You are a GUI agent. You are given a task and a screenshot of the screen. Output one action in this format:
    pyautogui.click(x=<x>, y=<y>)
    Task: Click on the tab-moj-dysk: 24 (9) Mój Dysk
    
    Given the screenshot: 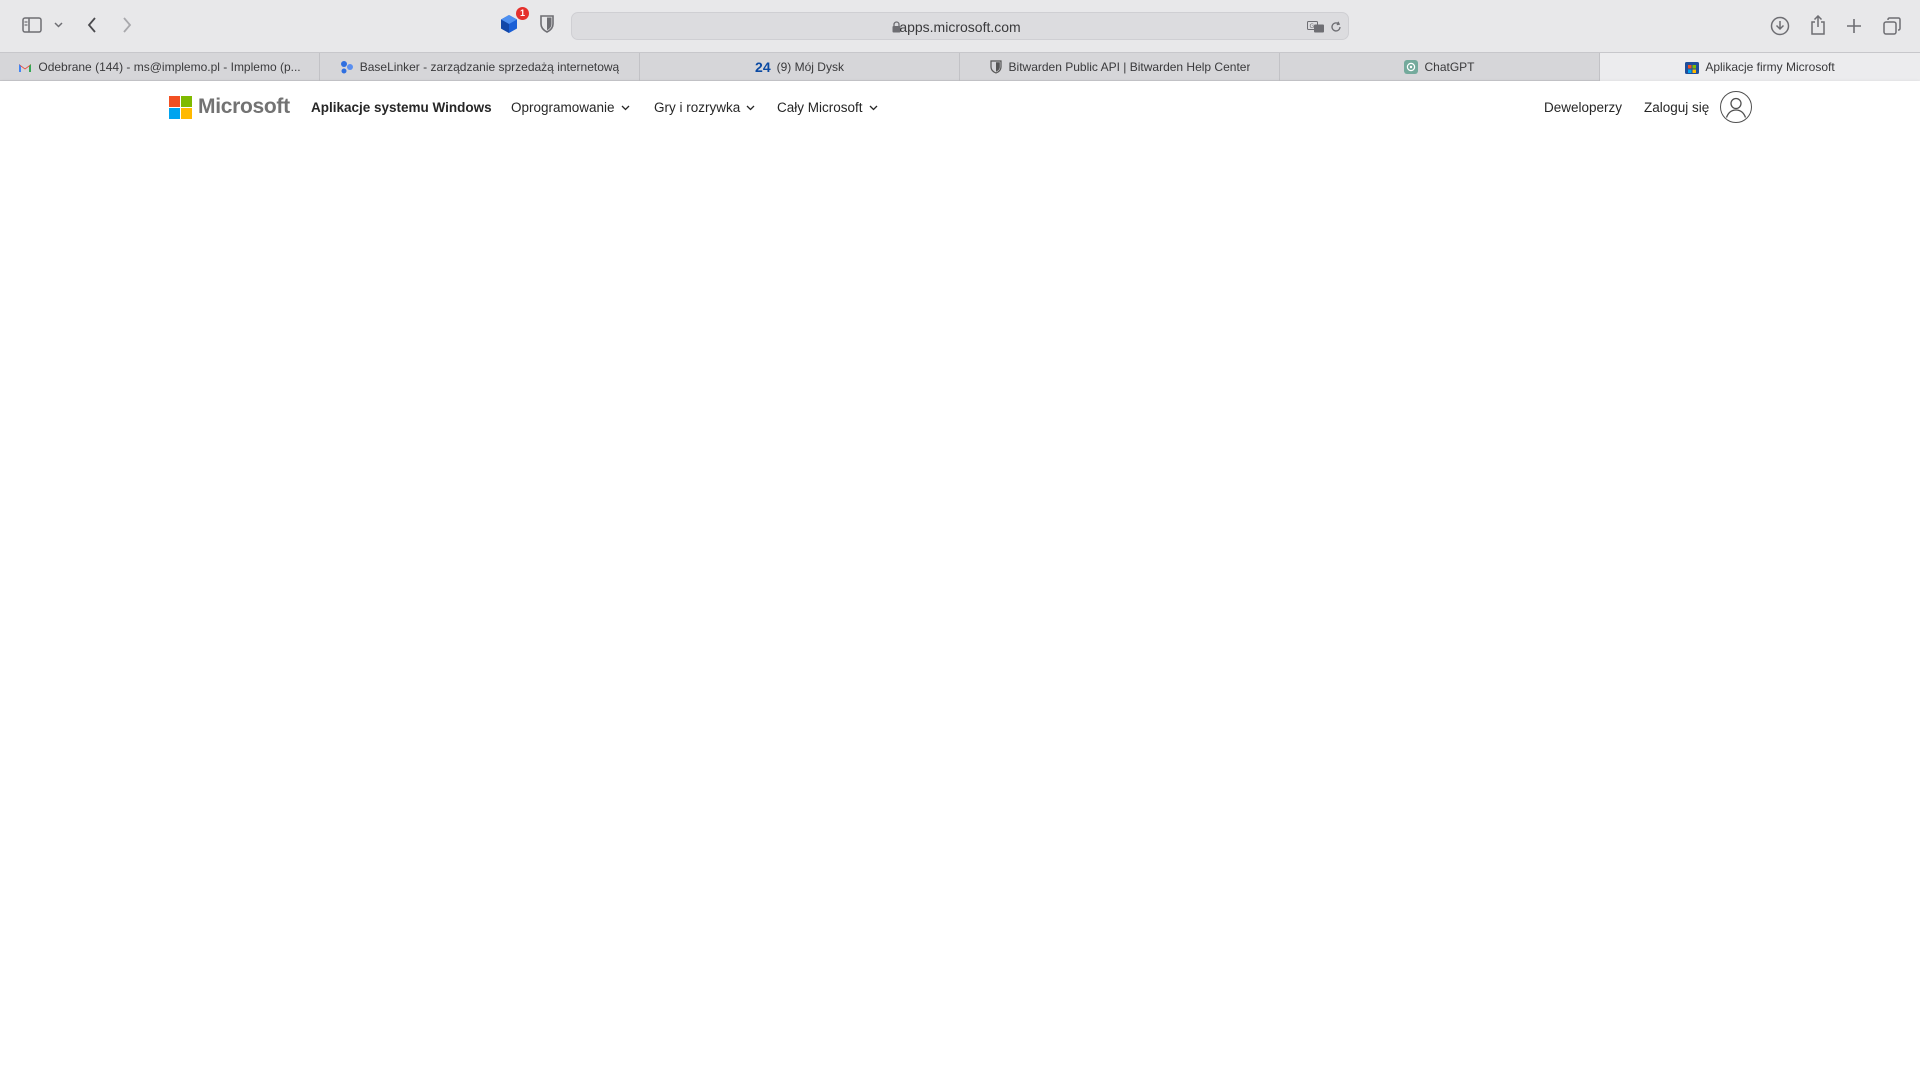 What is the action you would take?
    pyautogui.click(x=800, y=67)
    